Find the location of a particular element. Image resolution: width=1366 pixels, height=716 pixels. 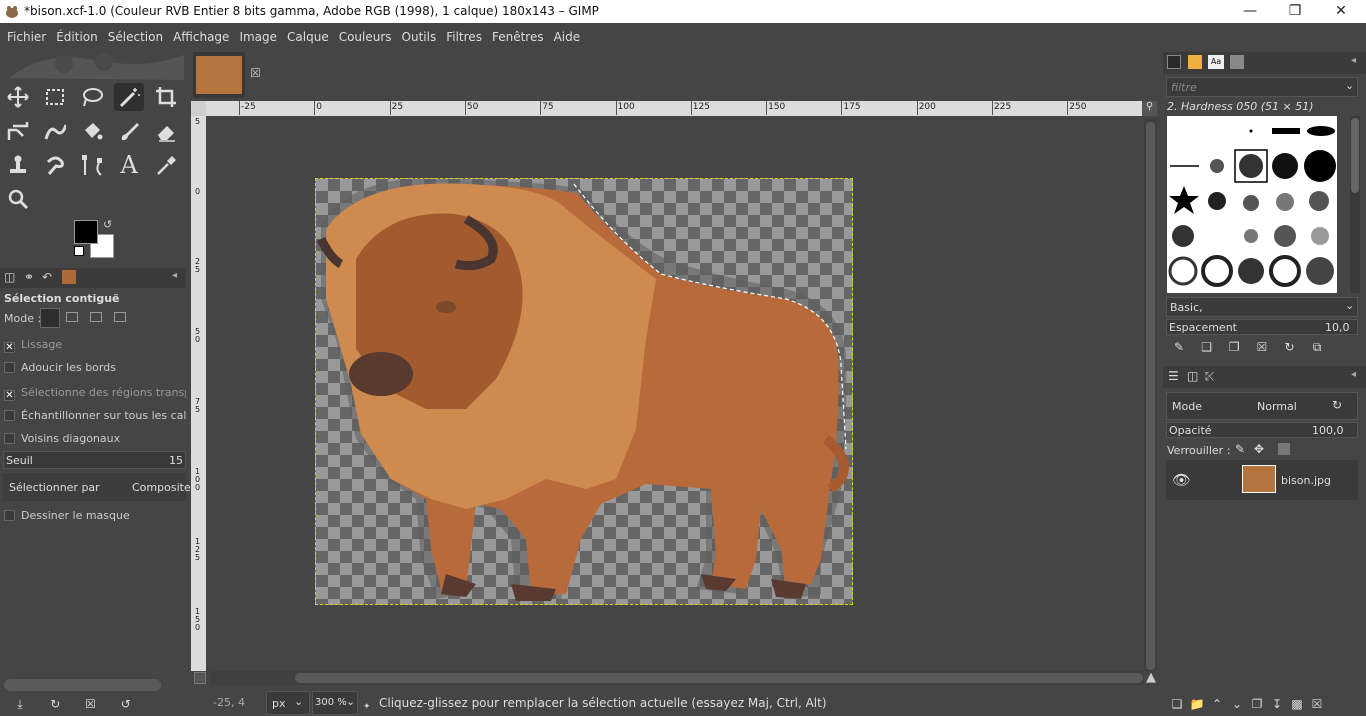

merge-layer-icon: ↧ is located at coordinates (1277, 704).